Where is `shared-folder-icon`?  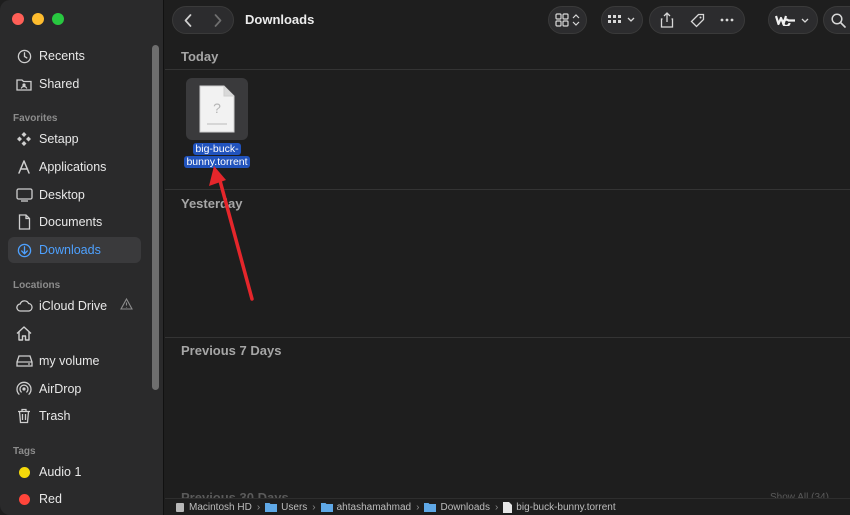 shared-folder-icon is located at coordinates (24, 84).